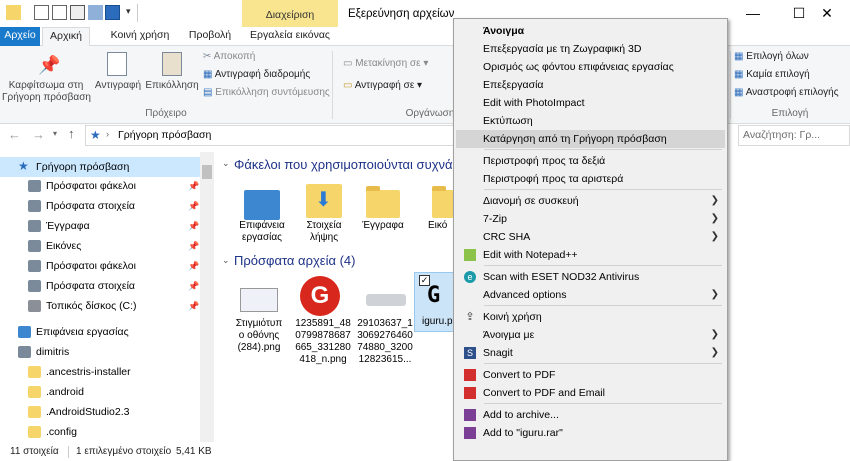  What do you see at coordinates (470, 433) in the screenshot?
I see `winrar-icon` at bounding box center [470, 433].